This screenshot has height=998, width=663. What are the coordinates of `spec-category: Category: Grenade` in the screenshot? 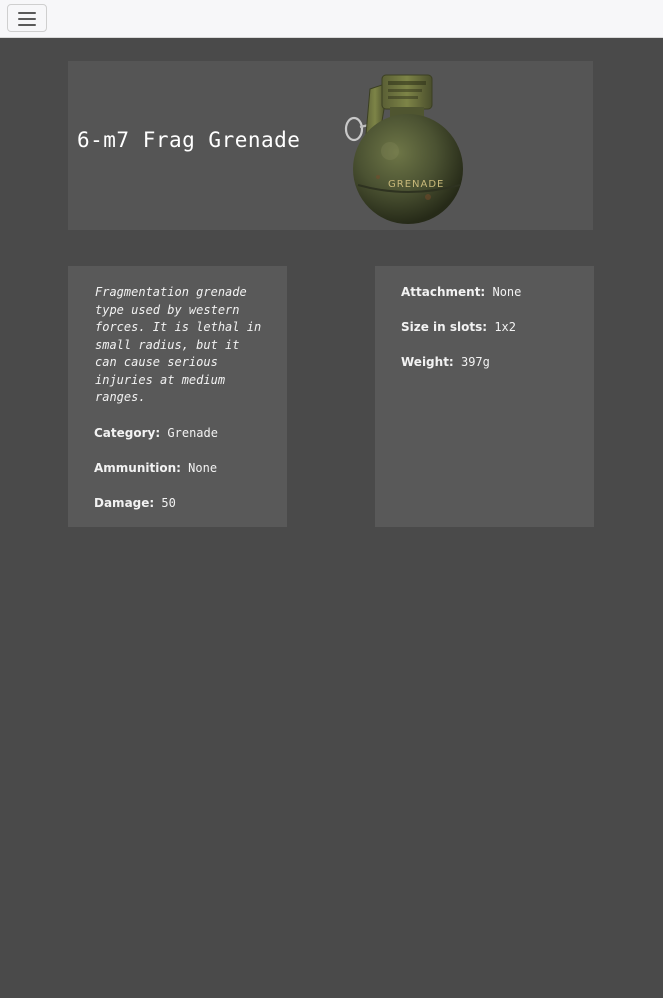 It's located at (179, 433).